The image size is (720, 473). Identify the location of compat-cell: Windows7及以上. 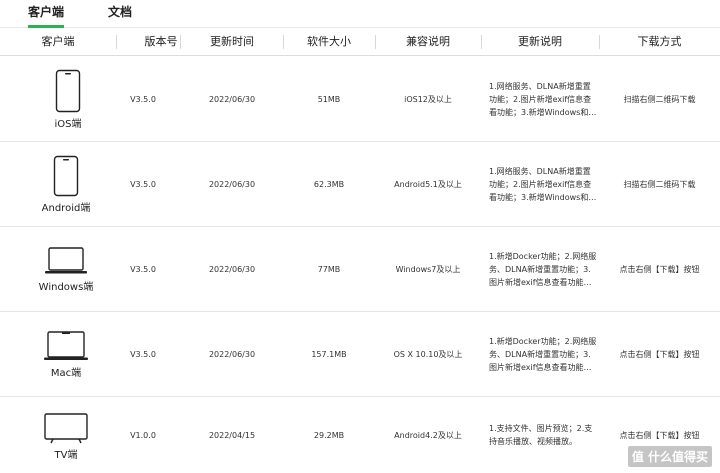
(428, 269).